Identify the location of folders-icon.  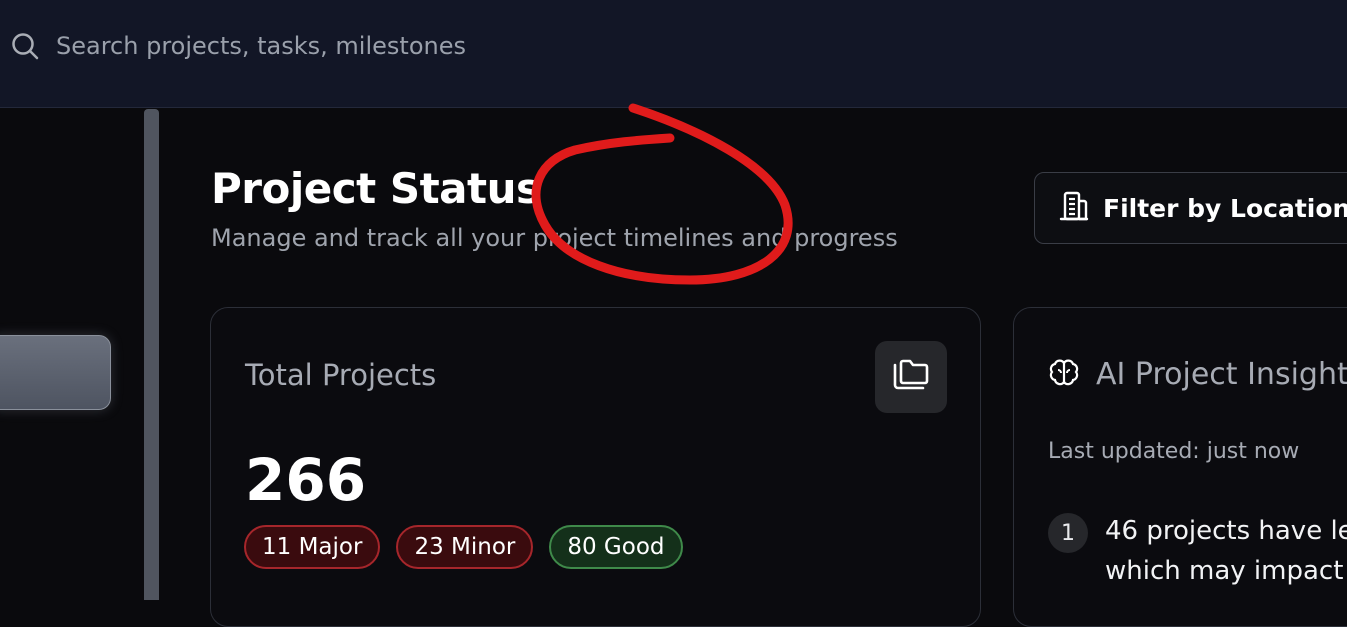
(911, 377).